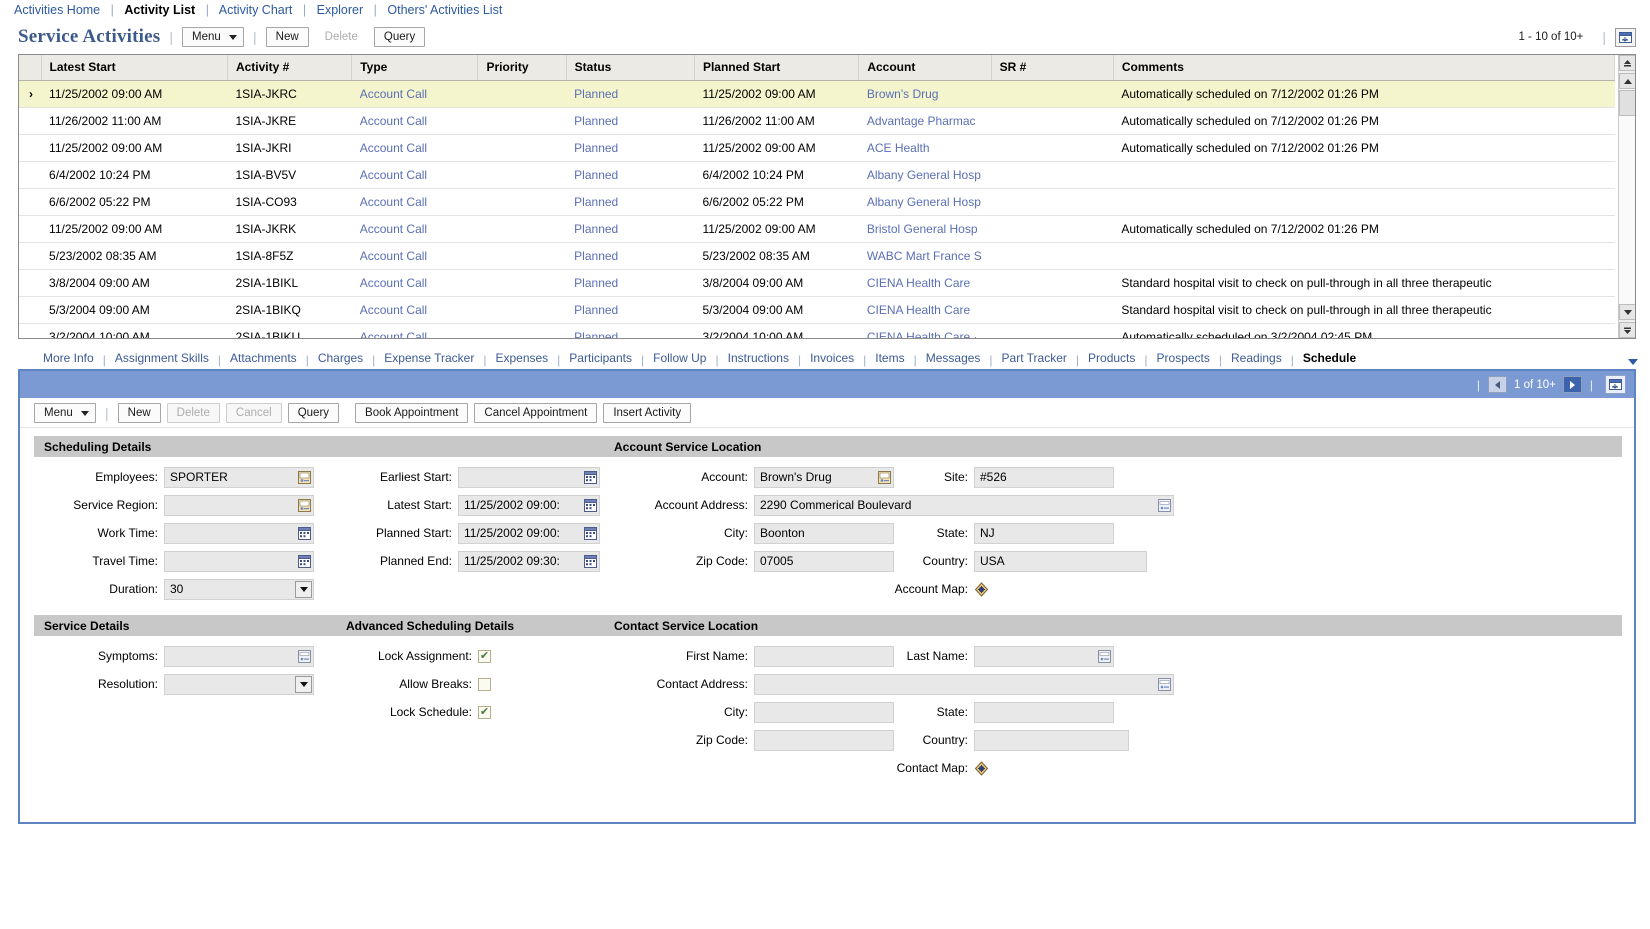 The image size is (1650, 929). I want to click on contact-address-picklist-icon, so click(1164, 684).